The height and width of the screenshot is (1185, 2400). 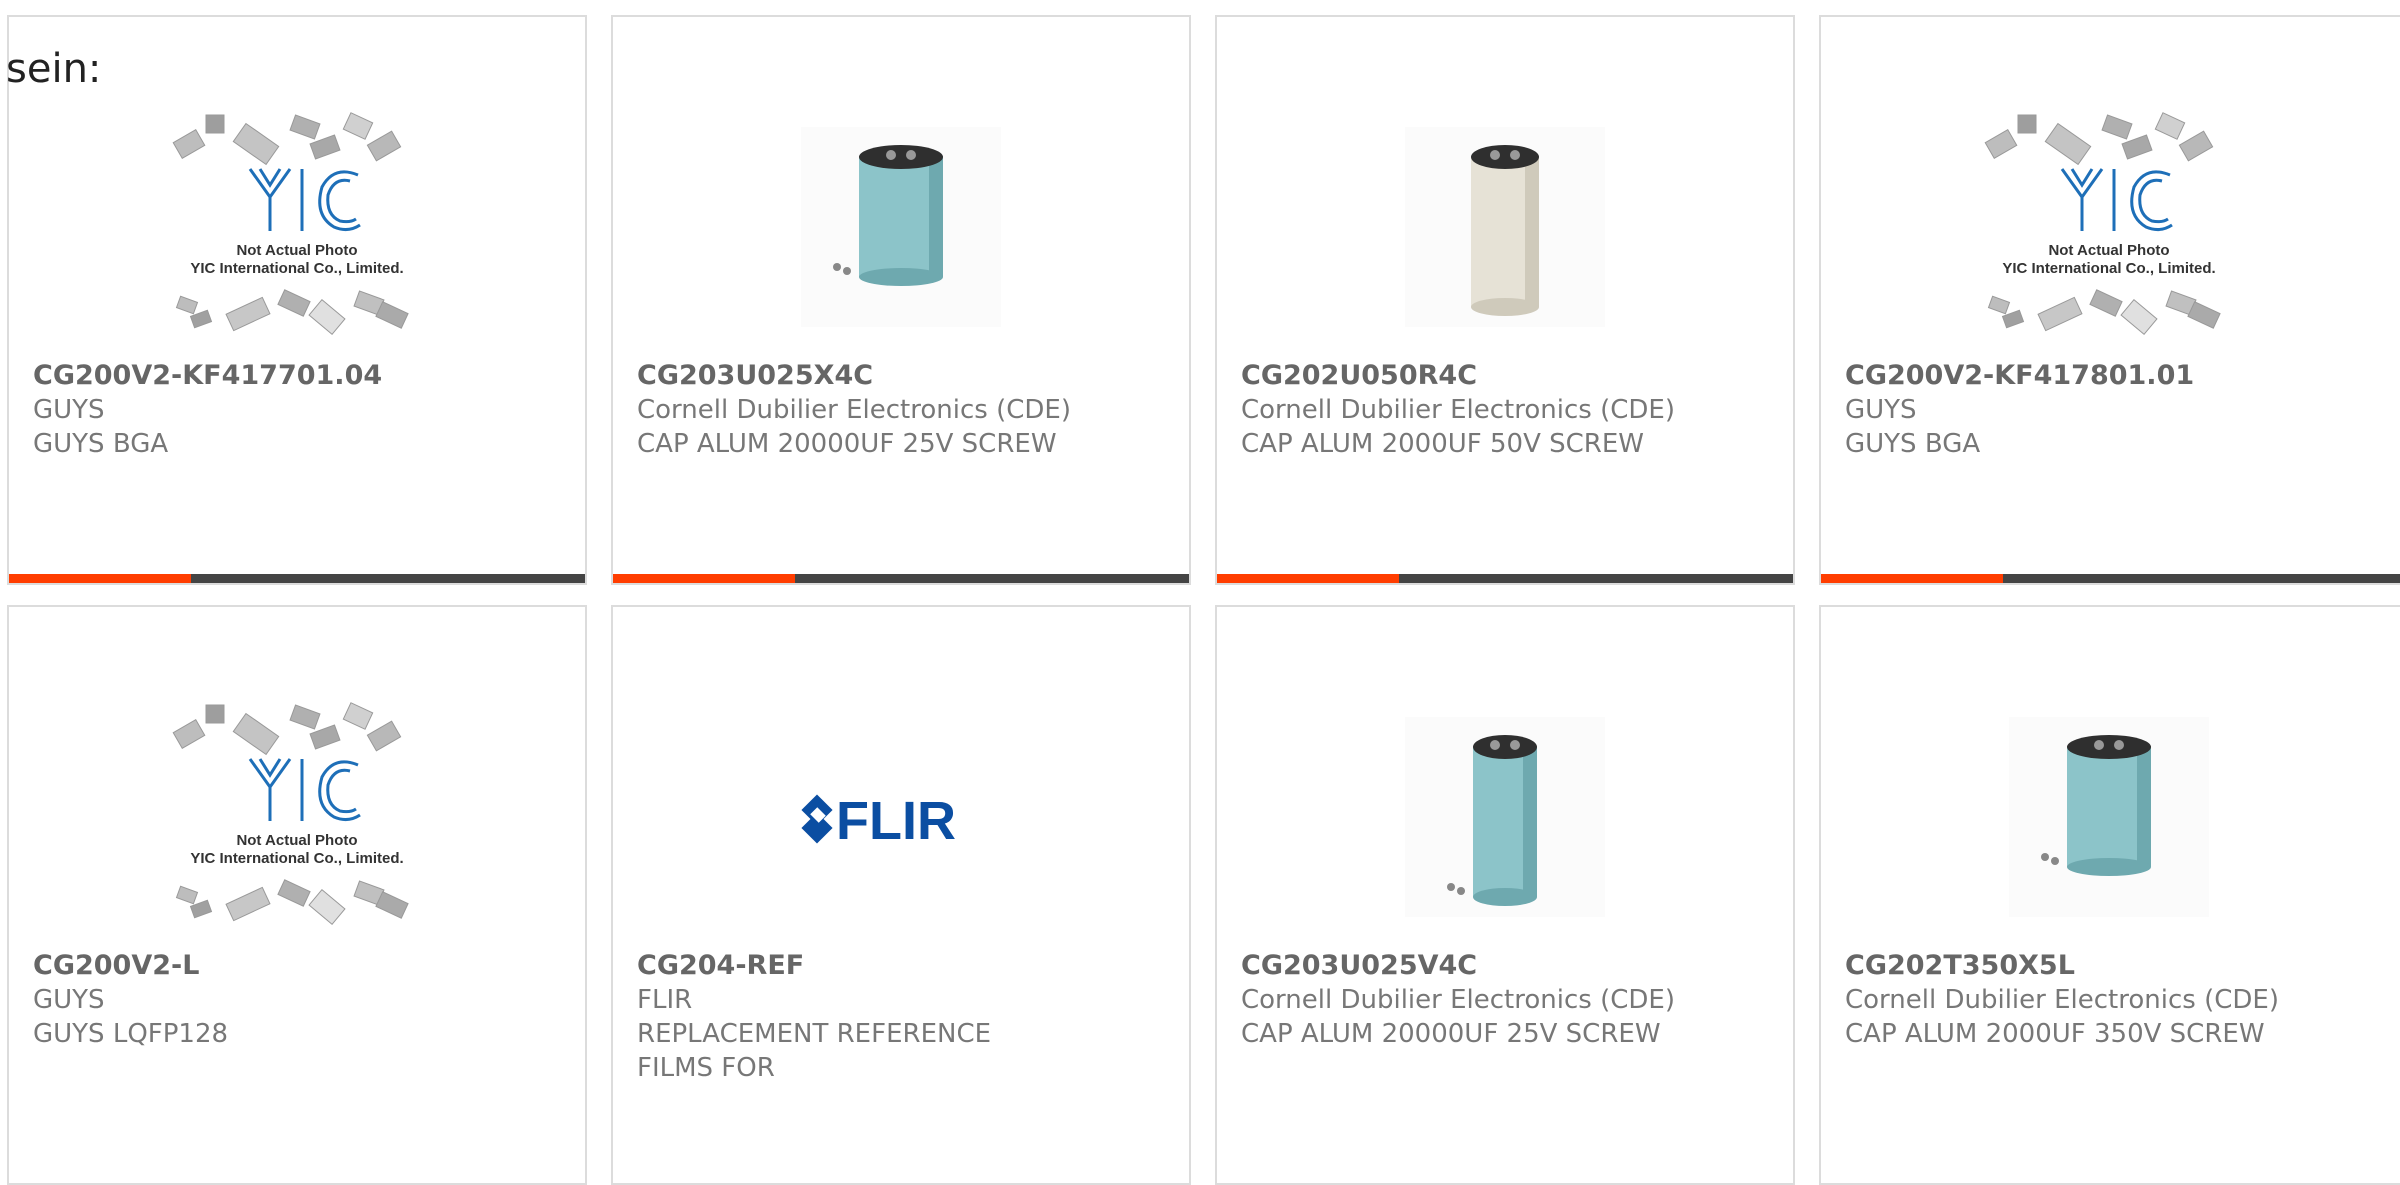 I want to click on description: REPLACEMENT REFERENCE, so click(x=814, y=1034).